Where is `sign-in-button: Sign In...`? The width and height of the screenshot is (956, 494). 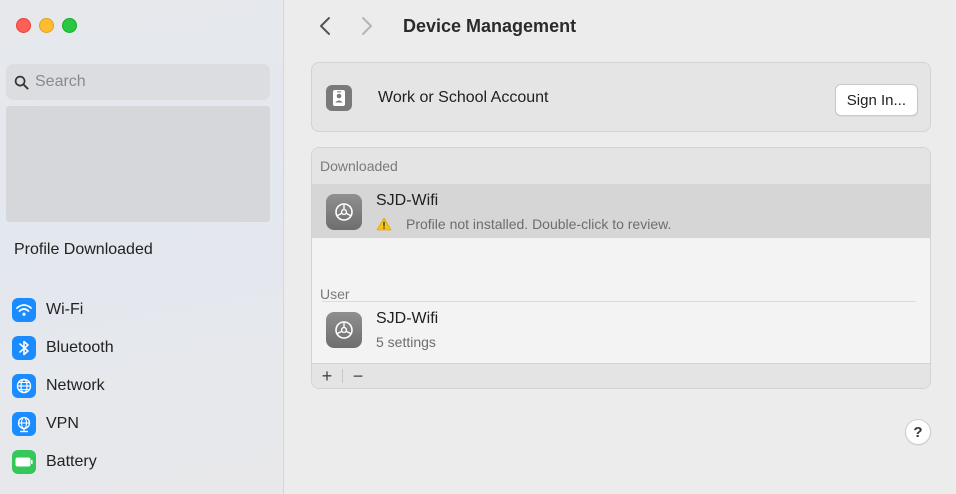
sign-in-button: Sign In... is located at coordinates (876, 100).